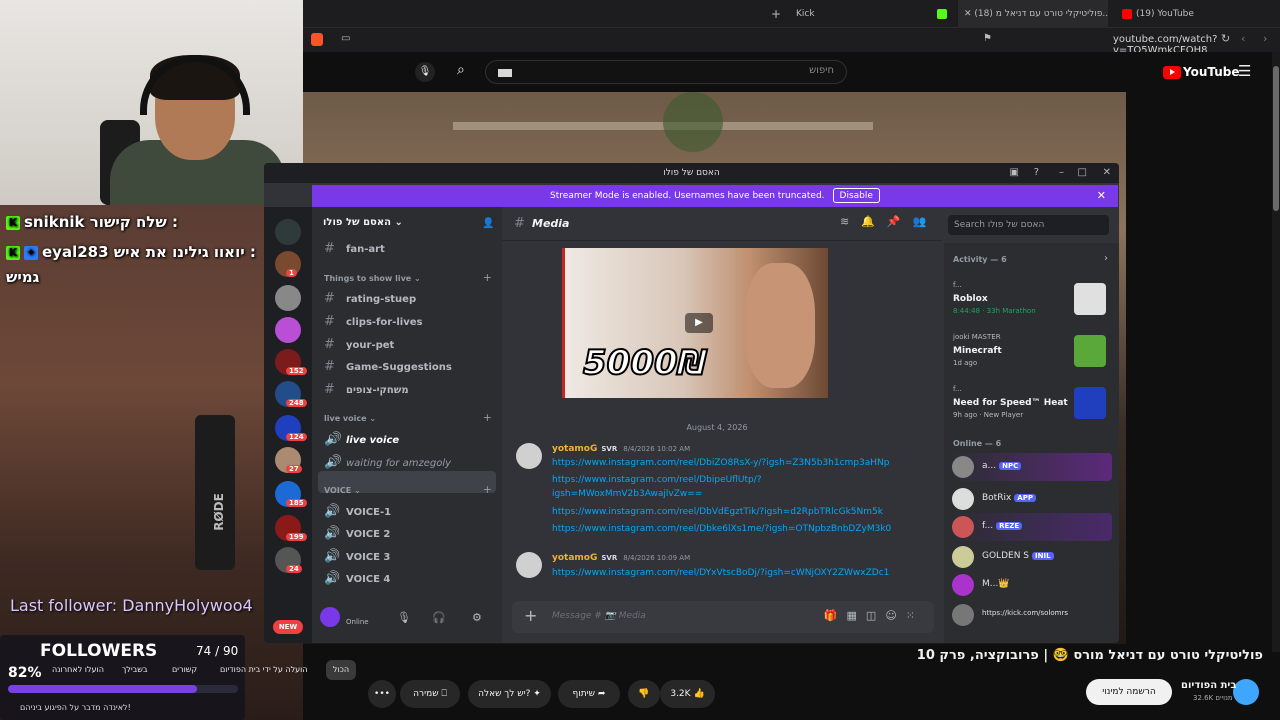 This screenshot has height=720, width=1280. Describe the element at coordinates (915, 615) in the screenshot. I see `apps-icon: ⁙` at that location.